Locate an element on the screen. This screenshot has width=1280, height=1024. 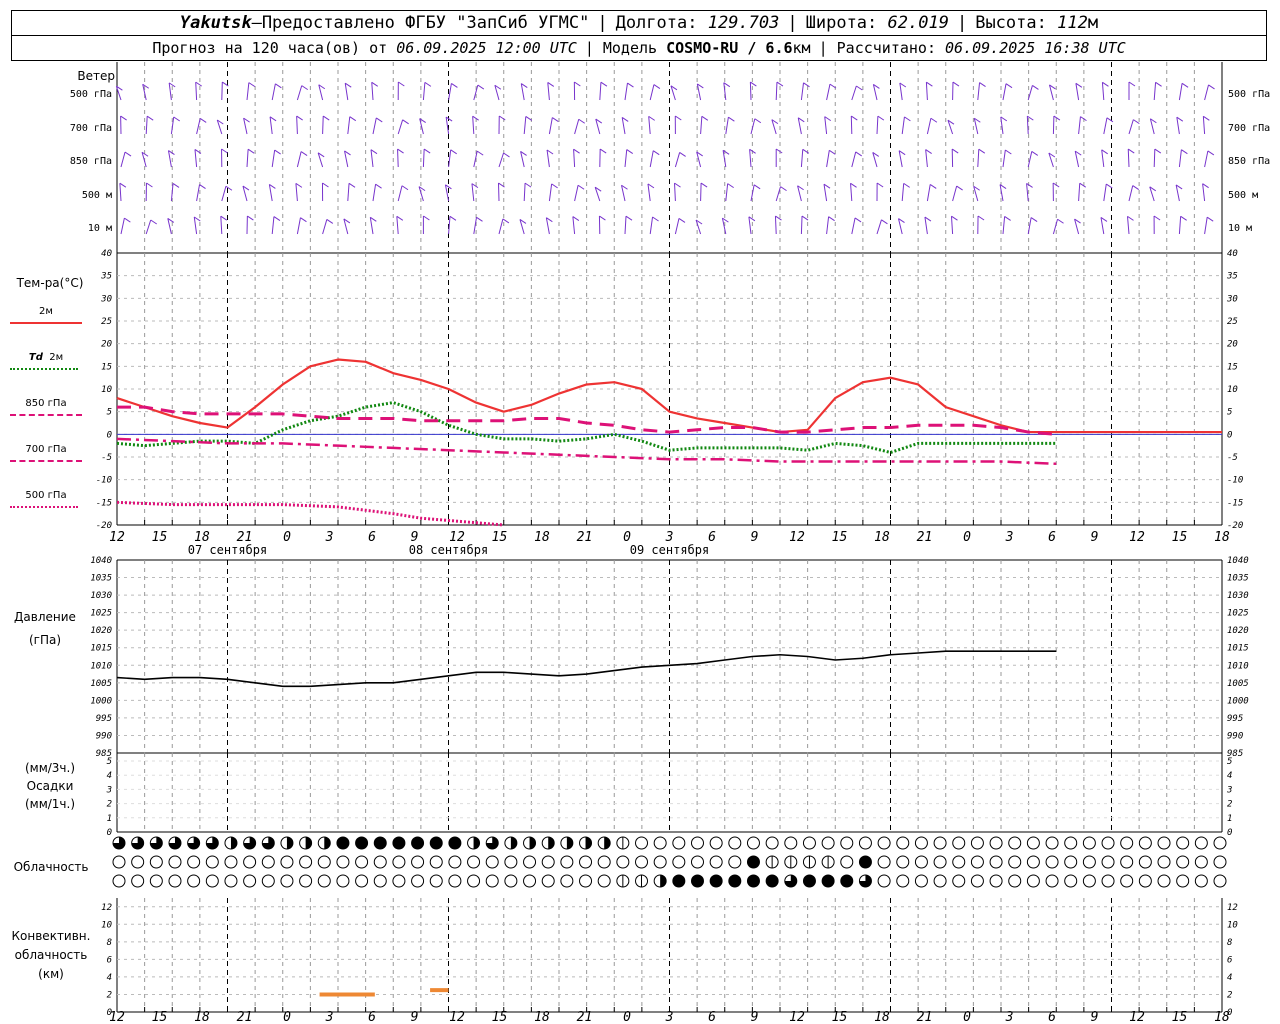
pressure-ytick-left: 1020 is located at coordinates (101, 631).